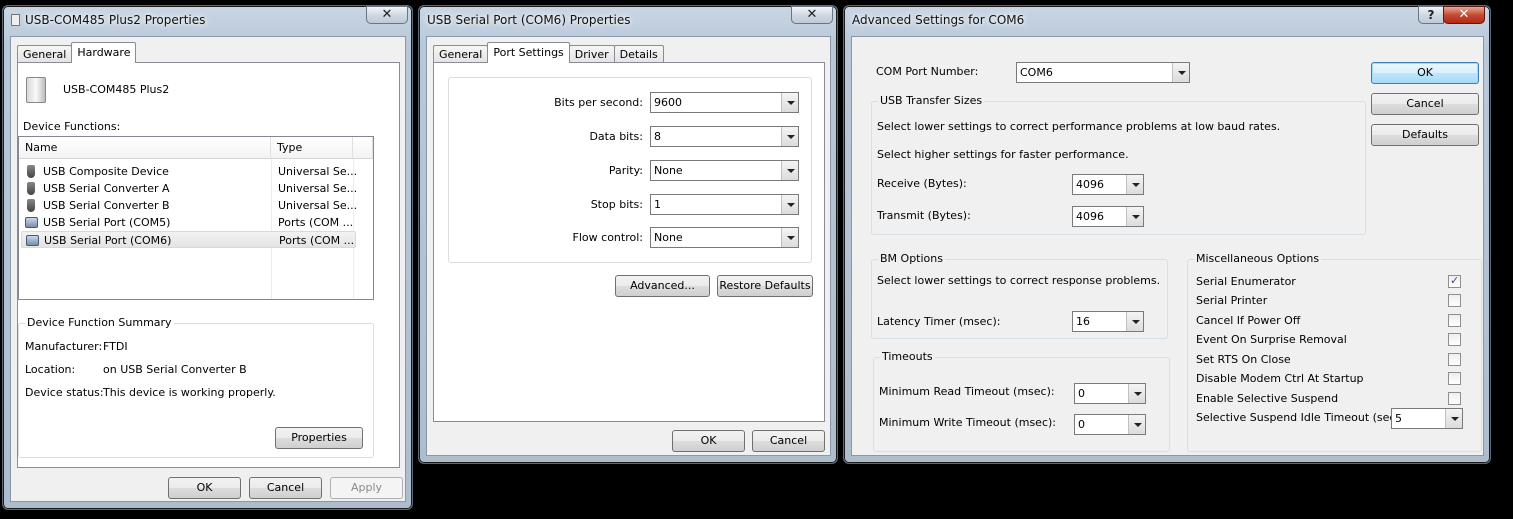 This screenshot has height=519, width=1513. Describe the element at coordinates (1454, 320) in the screenshot. I see `cancel-if-power-off-checkbox` at that location.